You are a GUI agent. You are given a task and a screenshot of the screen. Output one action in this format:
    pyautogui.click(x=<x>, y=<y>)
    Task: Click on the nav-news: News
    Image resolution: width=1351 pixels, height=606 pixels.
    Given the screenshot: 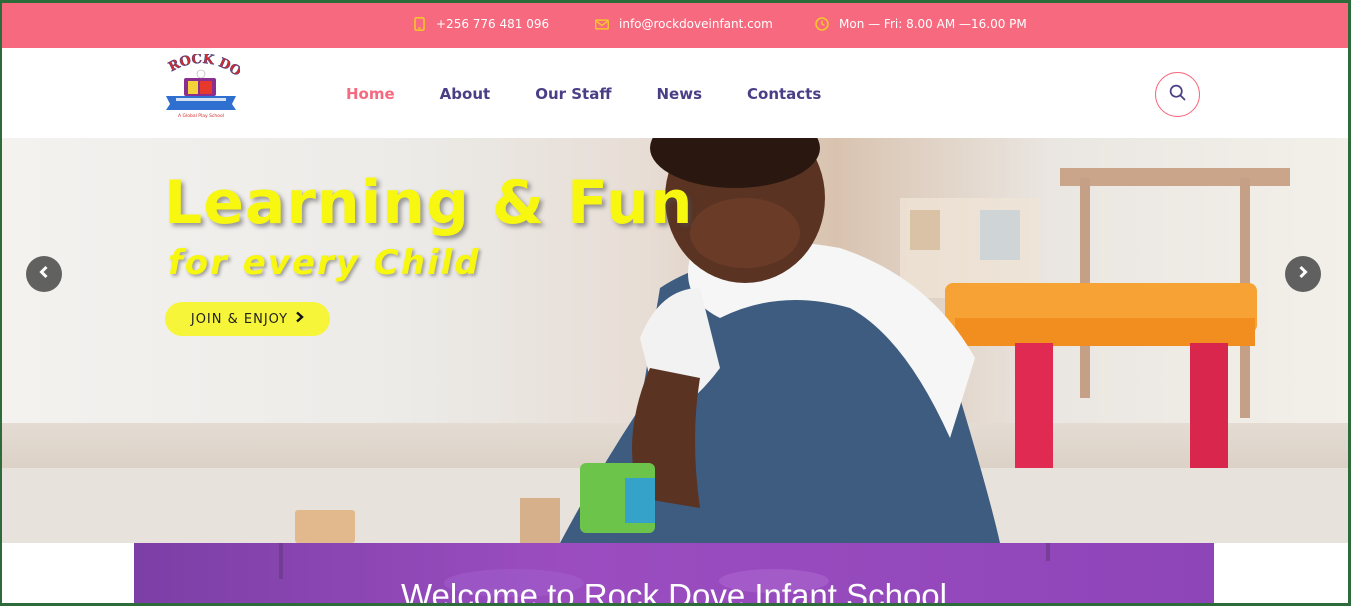 What is the action you would take?
    pyautogui.click(x=679, y=94)
    